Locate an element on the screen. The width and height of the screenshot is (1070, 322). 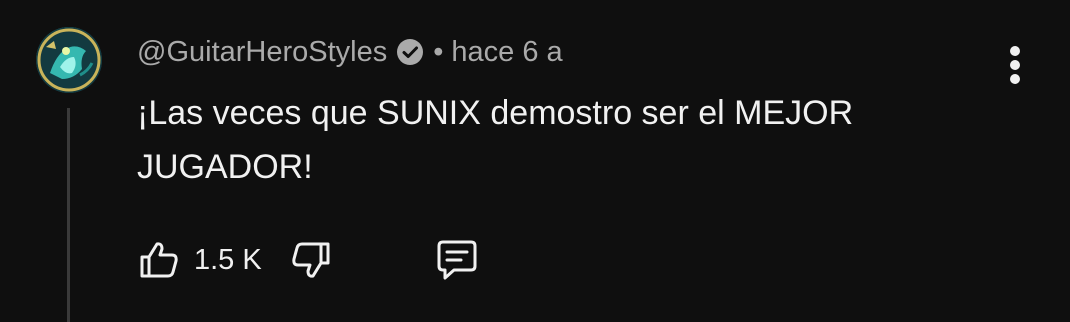
author-name: @GuitarHeroStyles is located at coordinates (262, 52).